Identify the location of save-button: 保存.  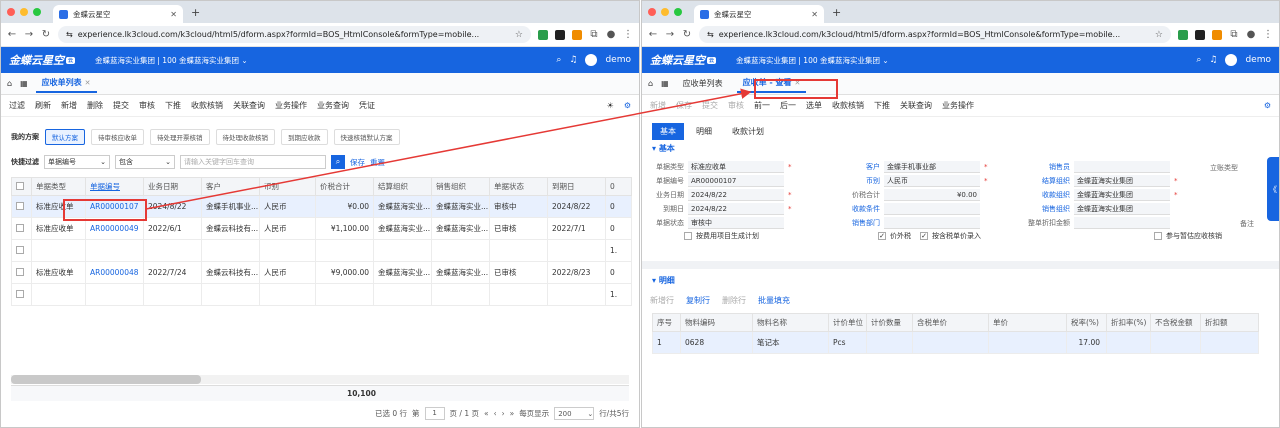
(684, 105).